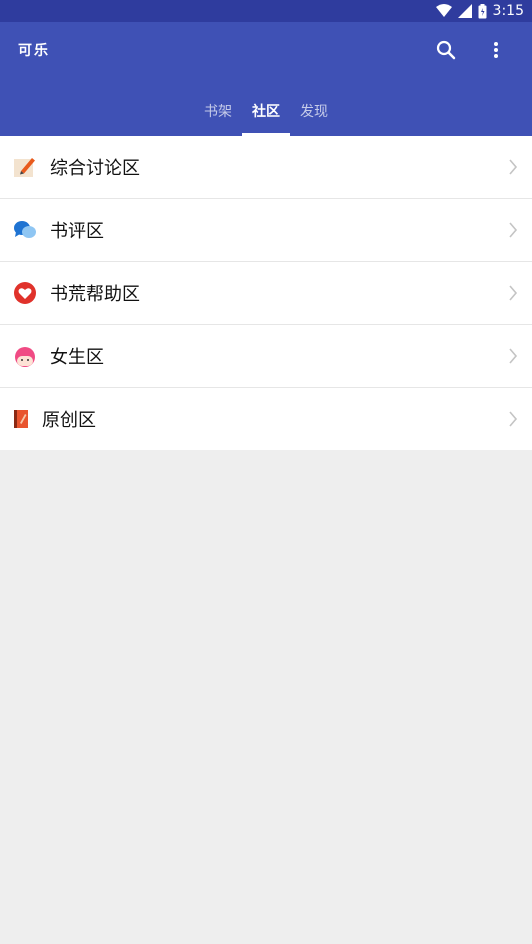  Describe the element at coordinates (77, 231) in the screenshot. I see `list-item-label: 书评区` at that location.